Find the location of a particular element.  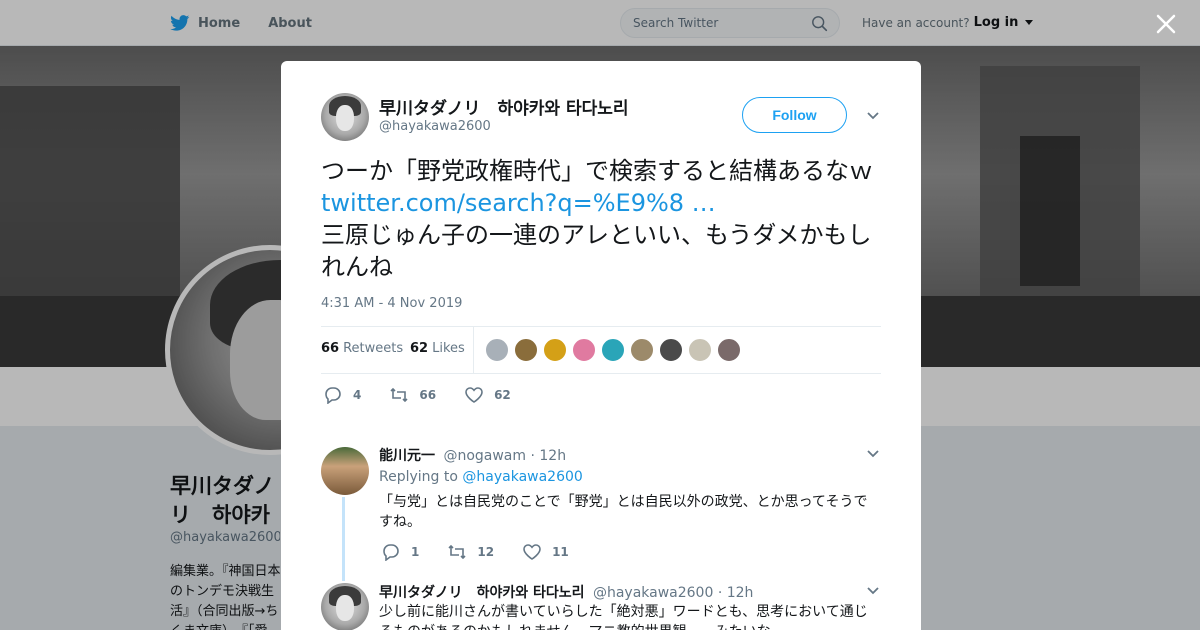

replying-to-label: Replying to is located at coordinates (418, 477).